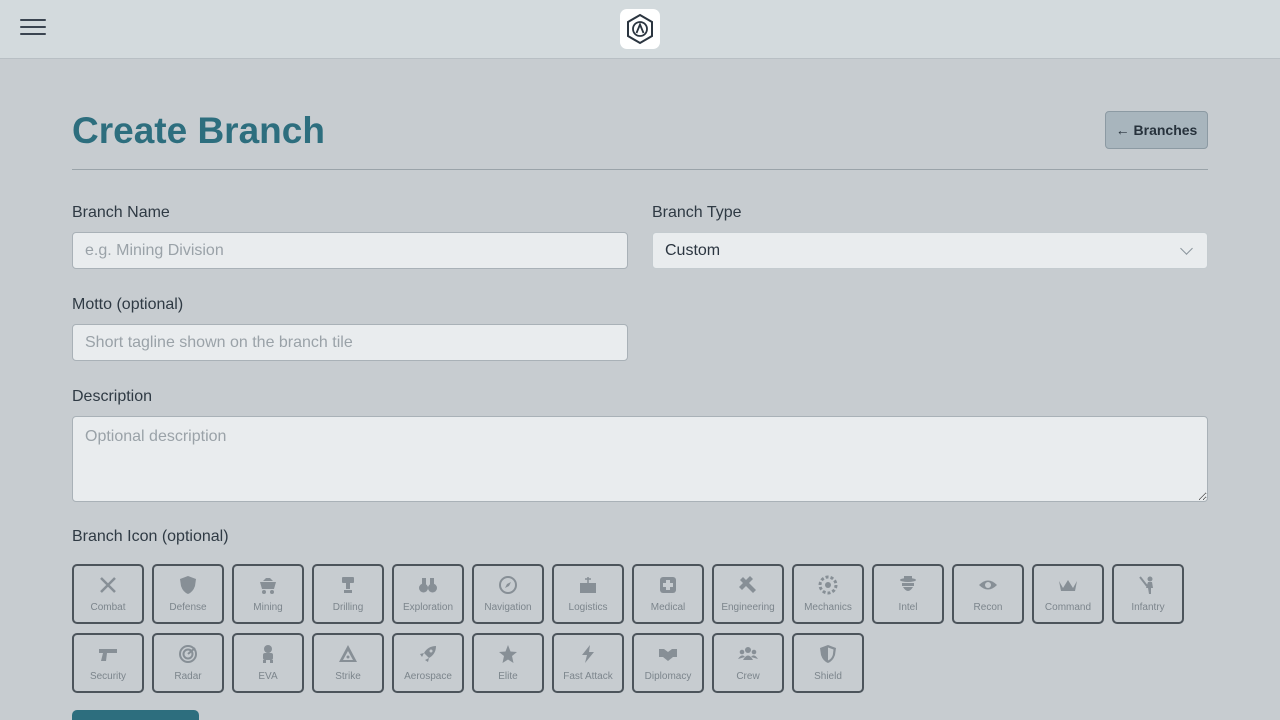  What do you see at coordinates (121, 212) in the screenshot?
I see `branch-name-label: Branch Name` at bounding box center [121, 212].